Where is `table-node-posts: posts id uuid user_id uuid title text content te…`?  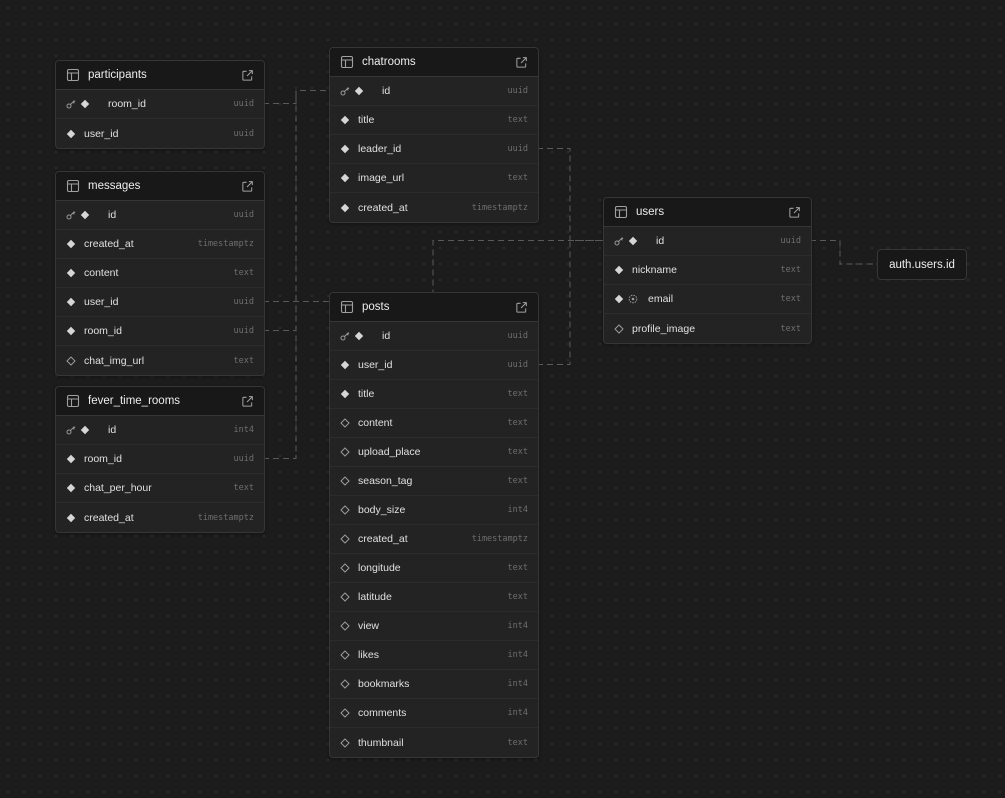 table-node-posts: posts id uuid user_id uuid title text content te… is located at coordinates (434, 525).